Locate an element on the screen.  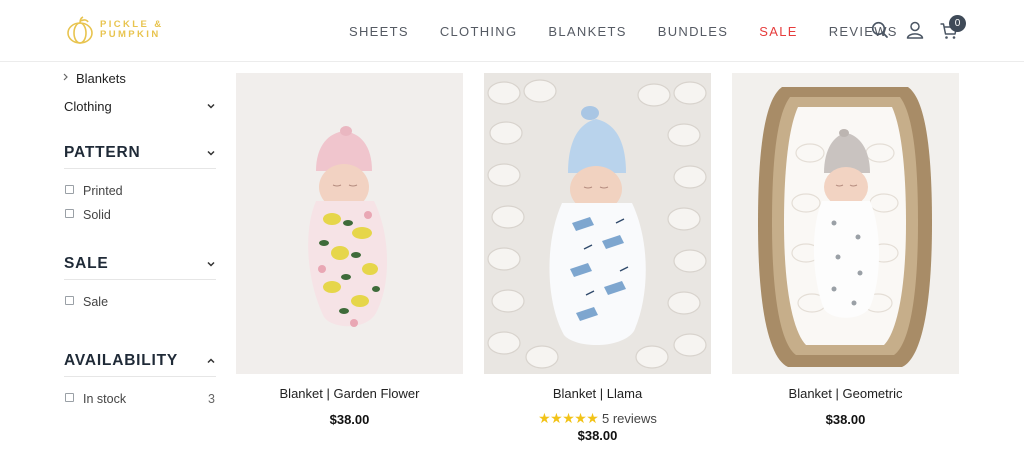
cart-count-badge: 0 is located at coordinates (957, 23).